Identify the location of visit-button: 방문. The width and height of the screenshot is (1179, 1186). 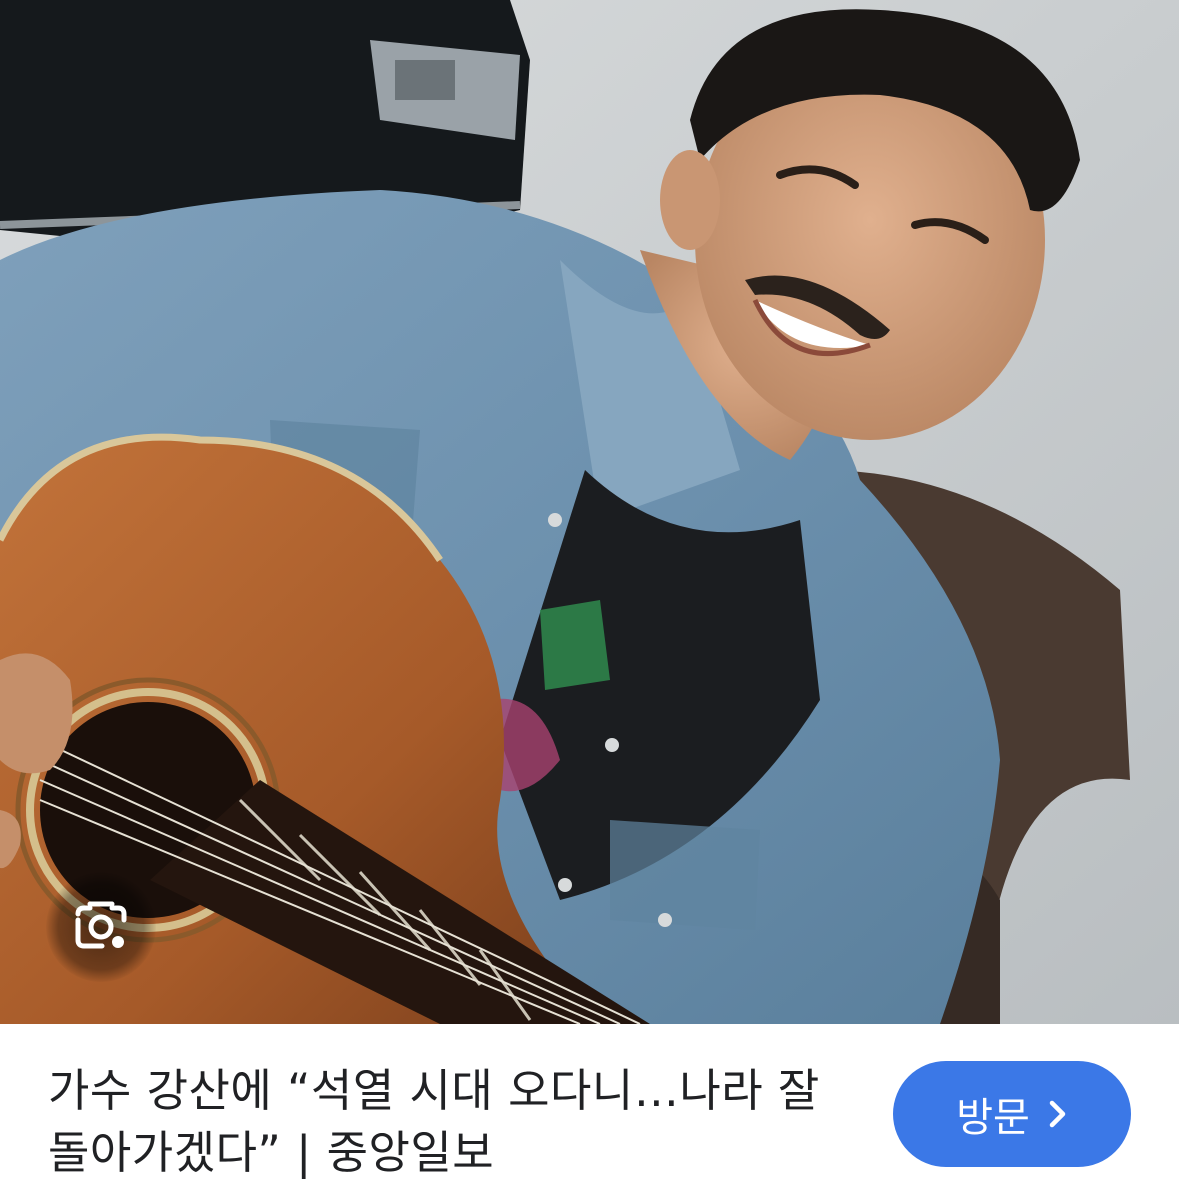
(1012, 1114).